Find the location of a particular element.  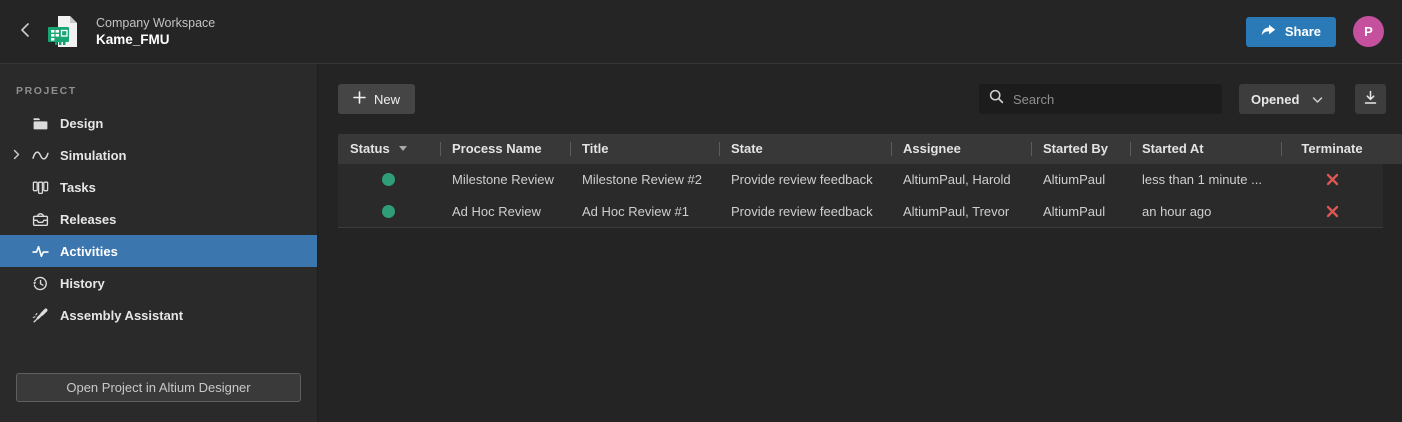

workspace-titles: Company Workspace Kame_FMU is located at coordinates (155, 31).